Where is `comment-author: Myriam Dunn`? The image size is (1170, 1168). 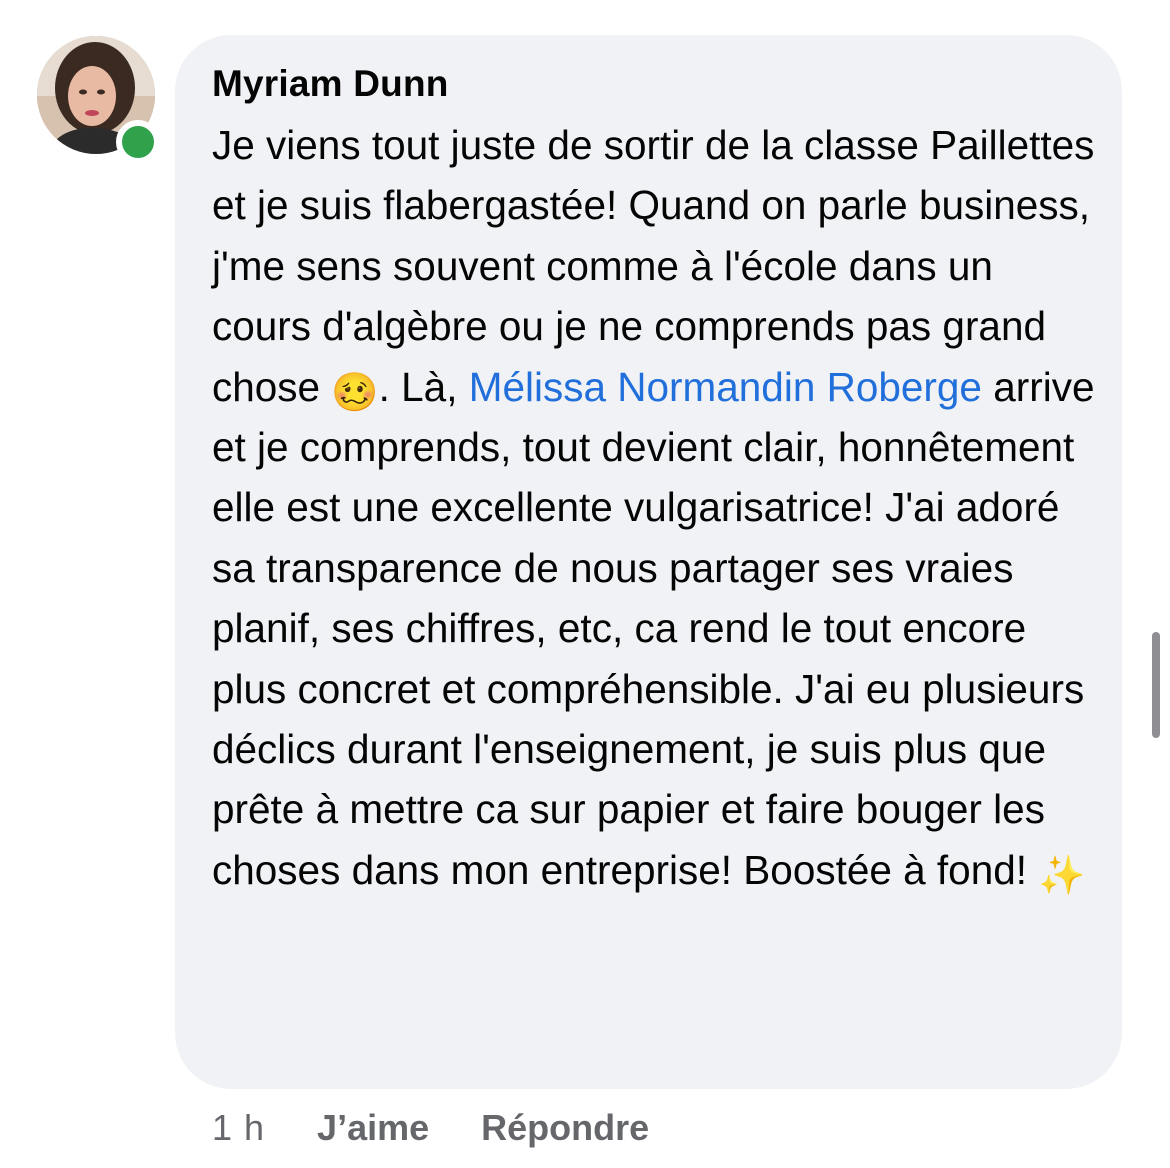 comment-author: Myriam Dunn is located at coordinates (330, 84).